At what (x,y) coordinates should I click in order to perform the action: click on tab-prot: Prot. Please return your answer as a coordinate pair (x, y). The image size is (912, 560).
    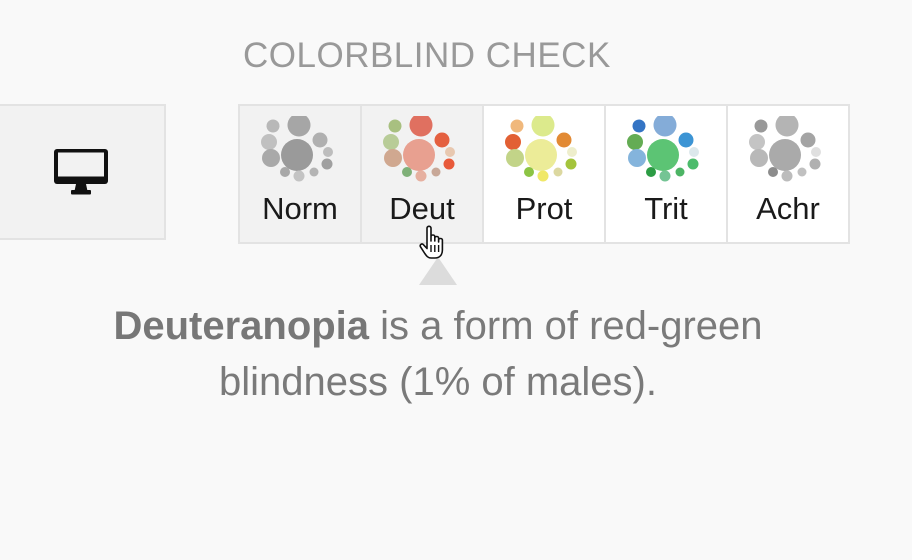
    Looking at the image, I should click on (545, 174).